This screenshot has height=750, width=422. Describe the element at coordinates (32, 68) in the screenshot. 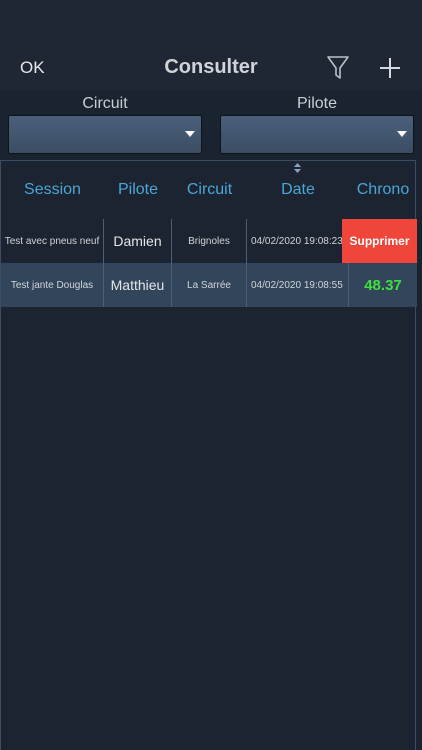

I see `ok-button: OK` at that location.